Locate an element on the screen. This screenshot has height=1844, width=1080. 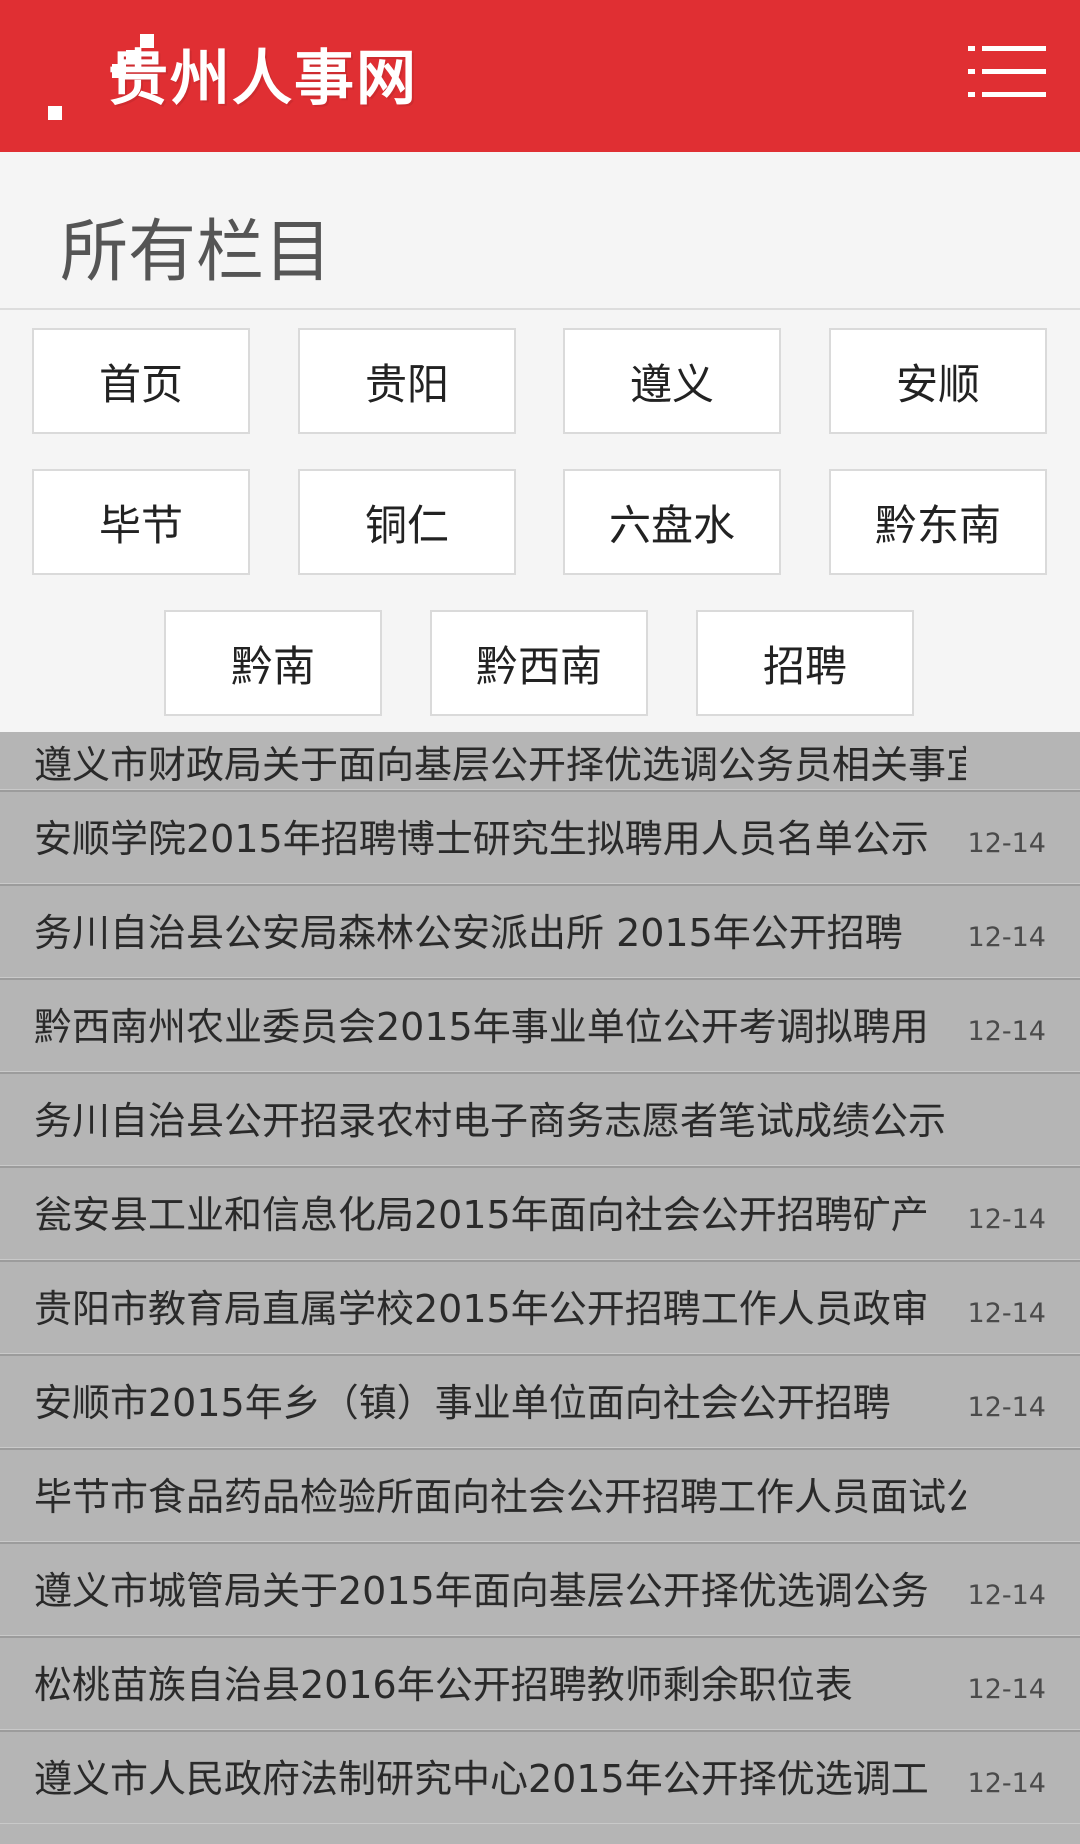
news-title: 遵义市财政局关于面向基层公开择优选调公务员相关事宜 is located at coordinates (500, 765).